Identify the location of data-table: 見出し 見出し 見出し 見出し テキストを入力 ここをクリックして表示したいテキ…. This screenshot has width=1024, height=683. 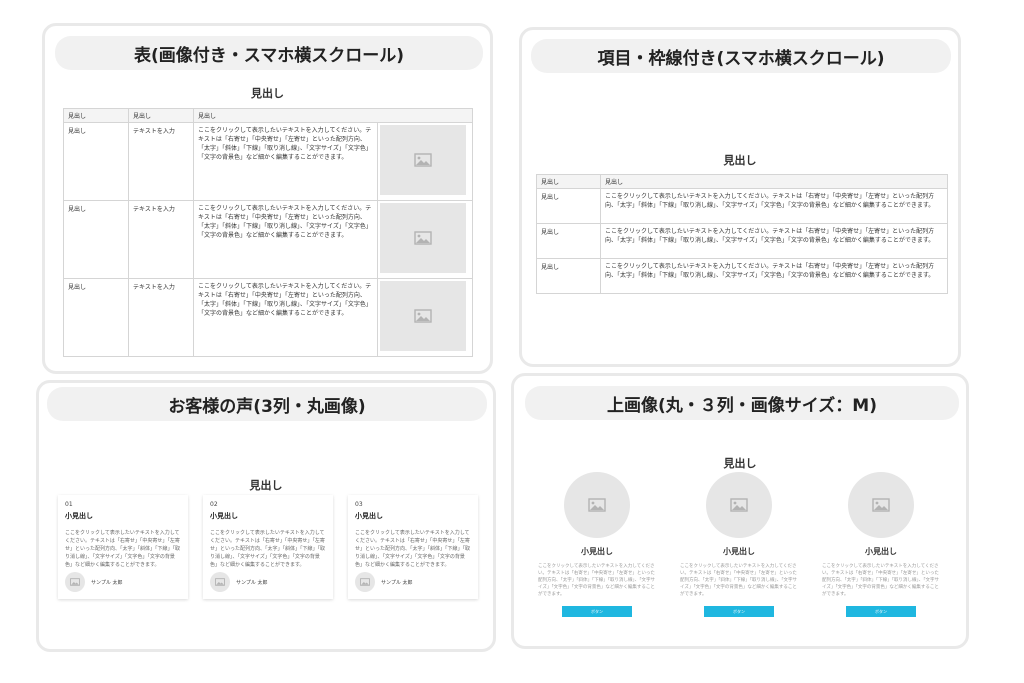
(268, 232).